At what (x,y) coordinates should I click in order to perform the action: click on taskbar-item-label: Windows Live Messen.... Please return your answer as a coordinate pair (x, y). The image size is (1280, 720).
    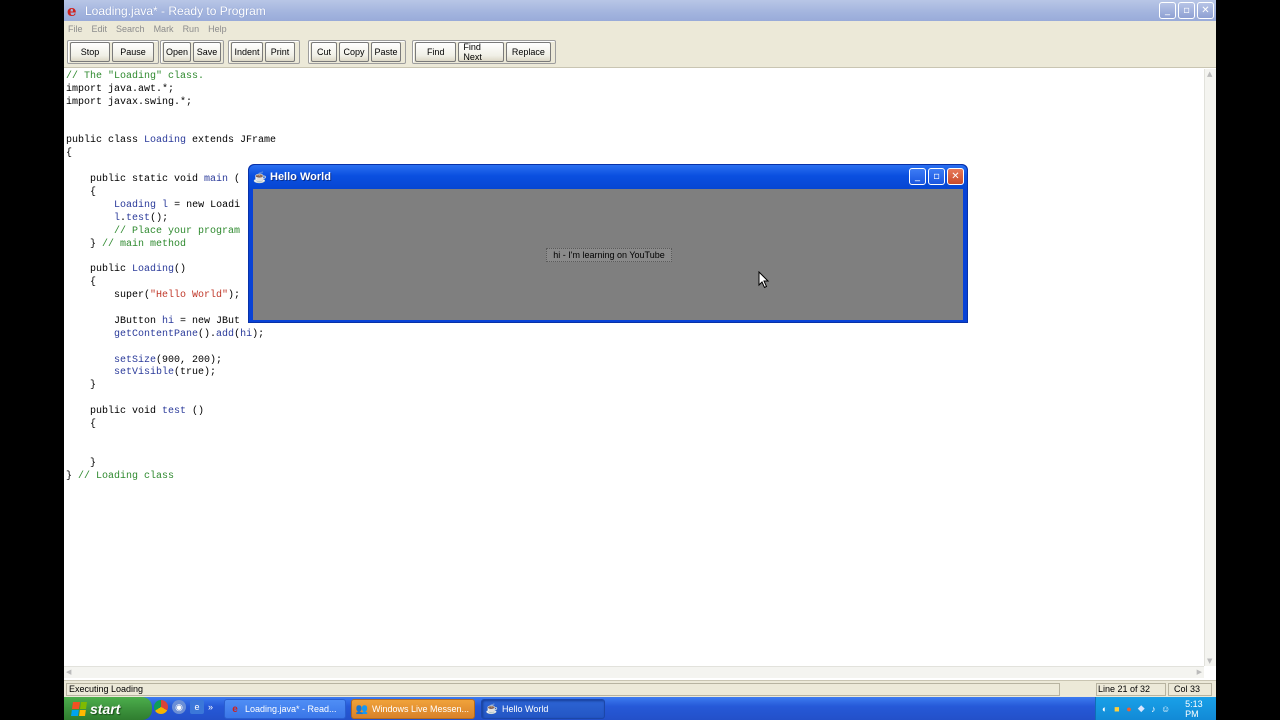
    Looking at the image, I should click on (421, 709).